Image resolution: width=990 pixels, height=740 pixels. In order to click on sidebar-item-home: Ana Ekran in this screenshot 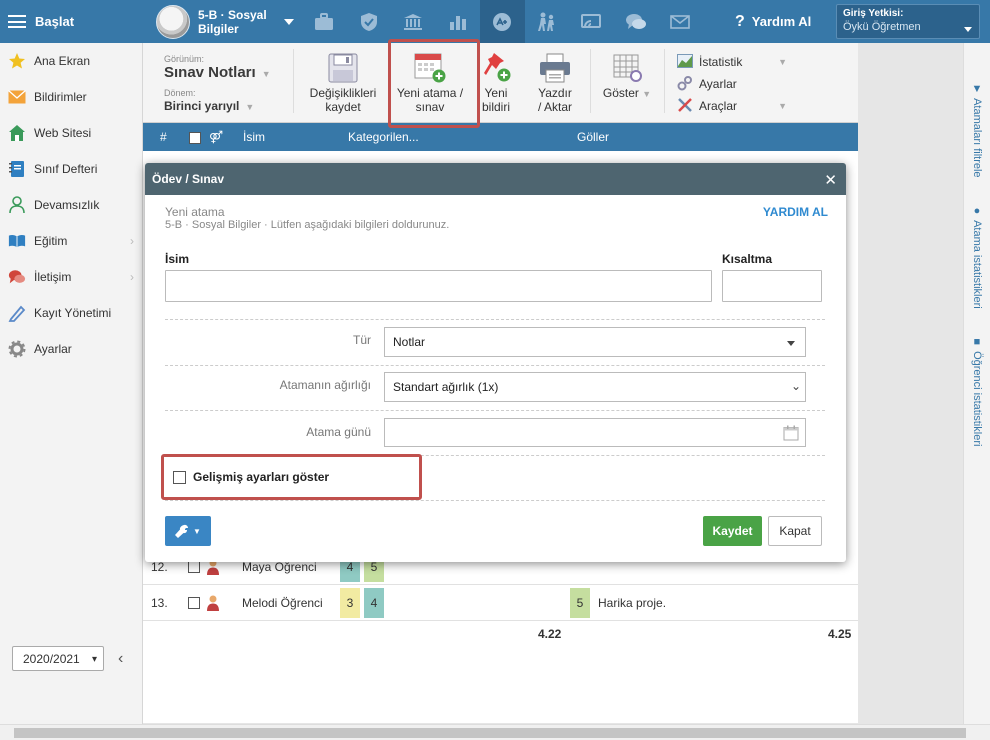, I will do `click(71, 61)`.